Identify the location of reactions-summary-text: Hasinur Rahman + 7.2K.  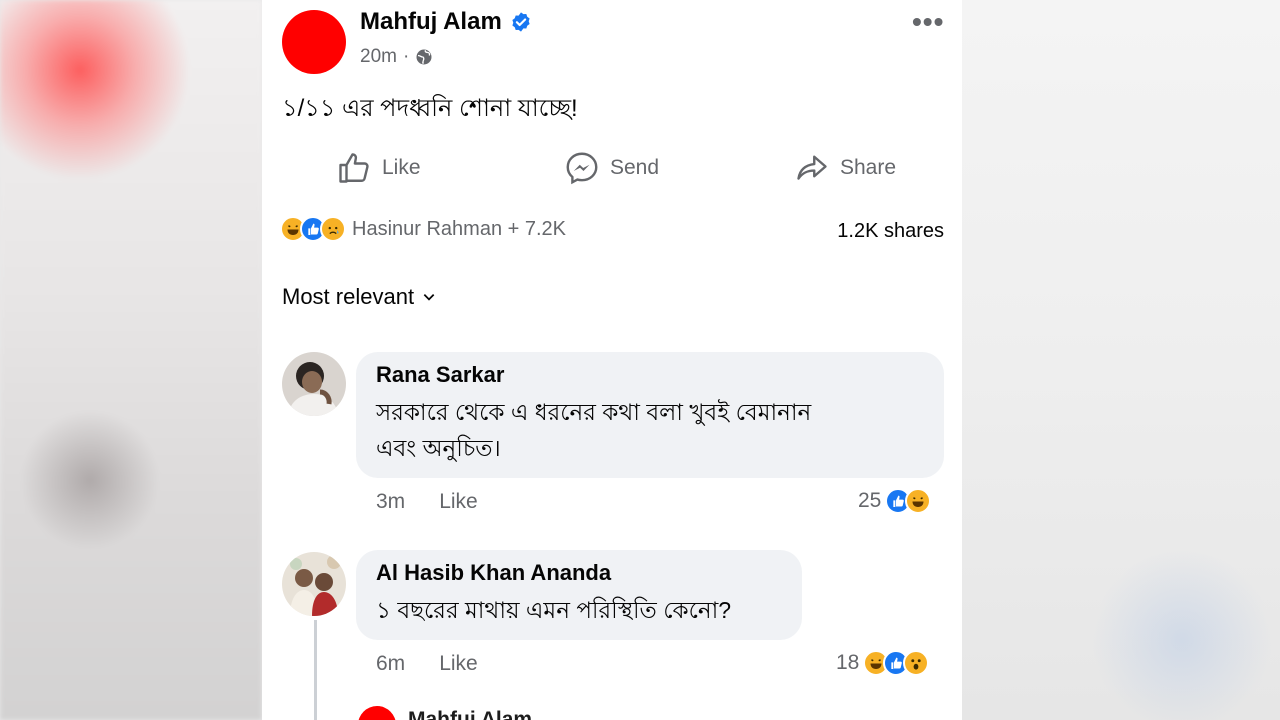
(459, 228).